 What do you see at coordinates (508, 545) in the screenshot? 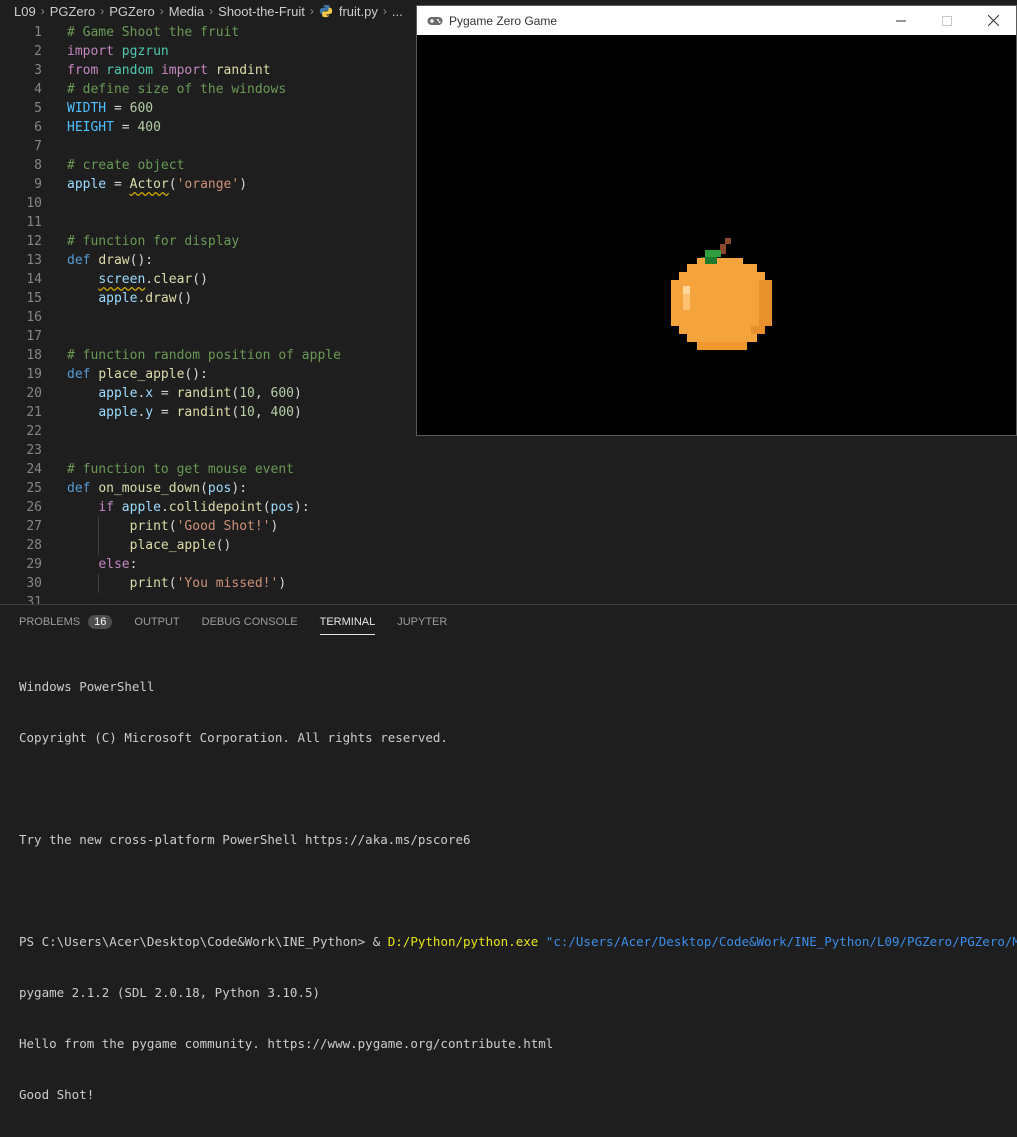
I see `code-line: 28 place_apple()` at bounding box center [508, 545].